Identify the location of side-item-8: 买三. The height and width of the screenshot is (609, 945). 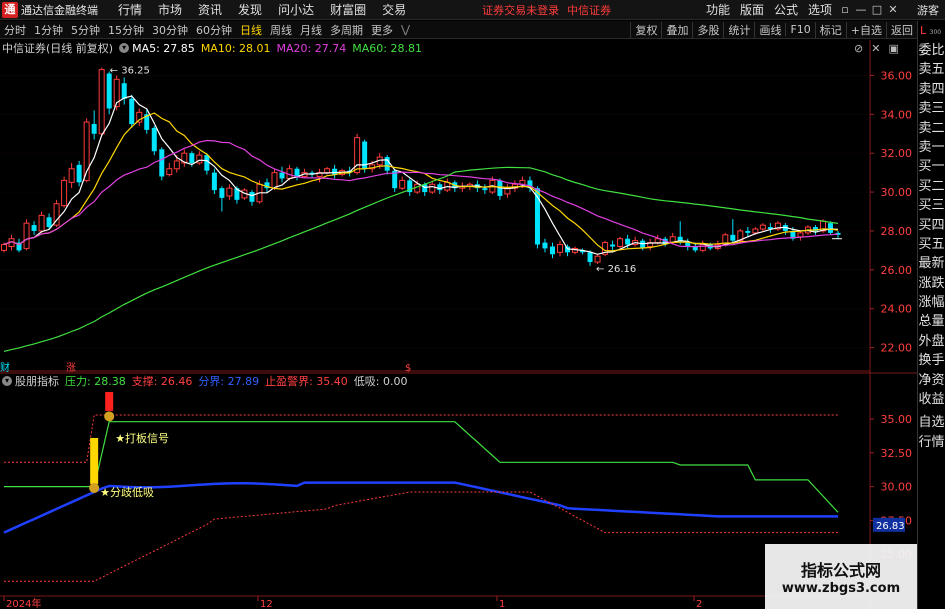
(931, 205).